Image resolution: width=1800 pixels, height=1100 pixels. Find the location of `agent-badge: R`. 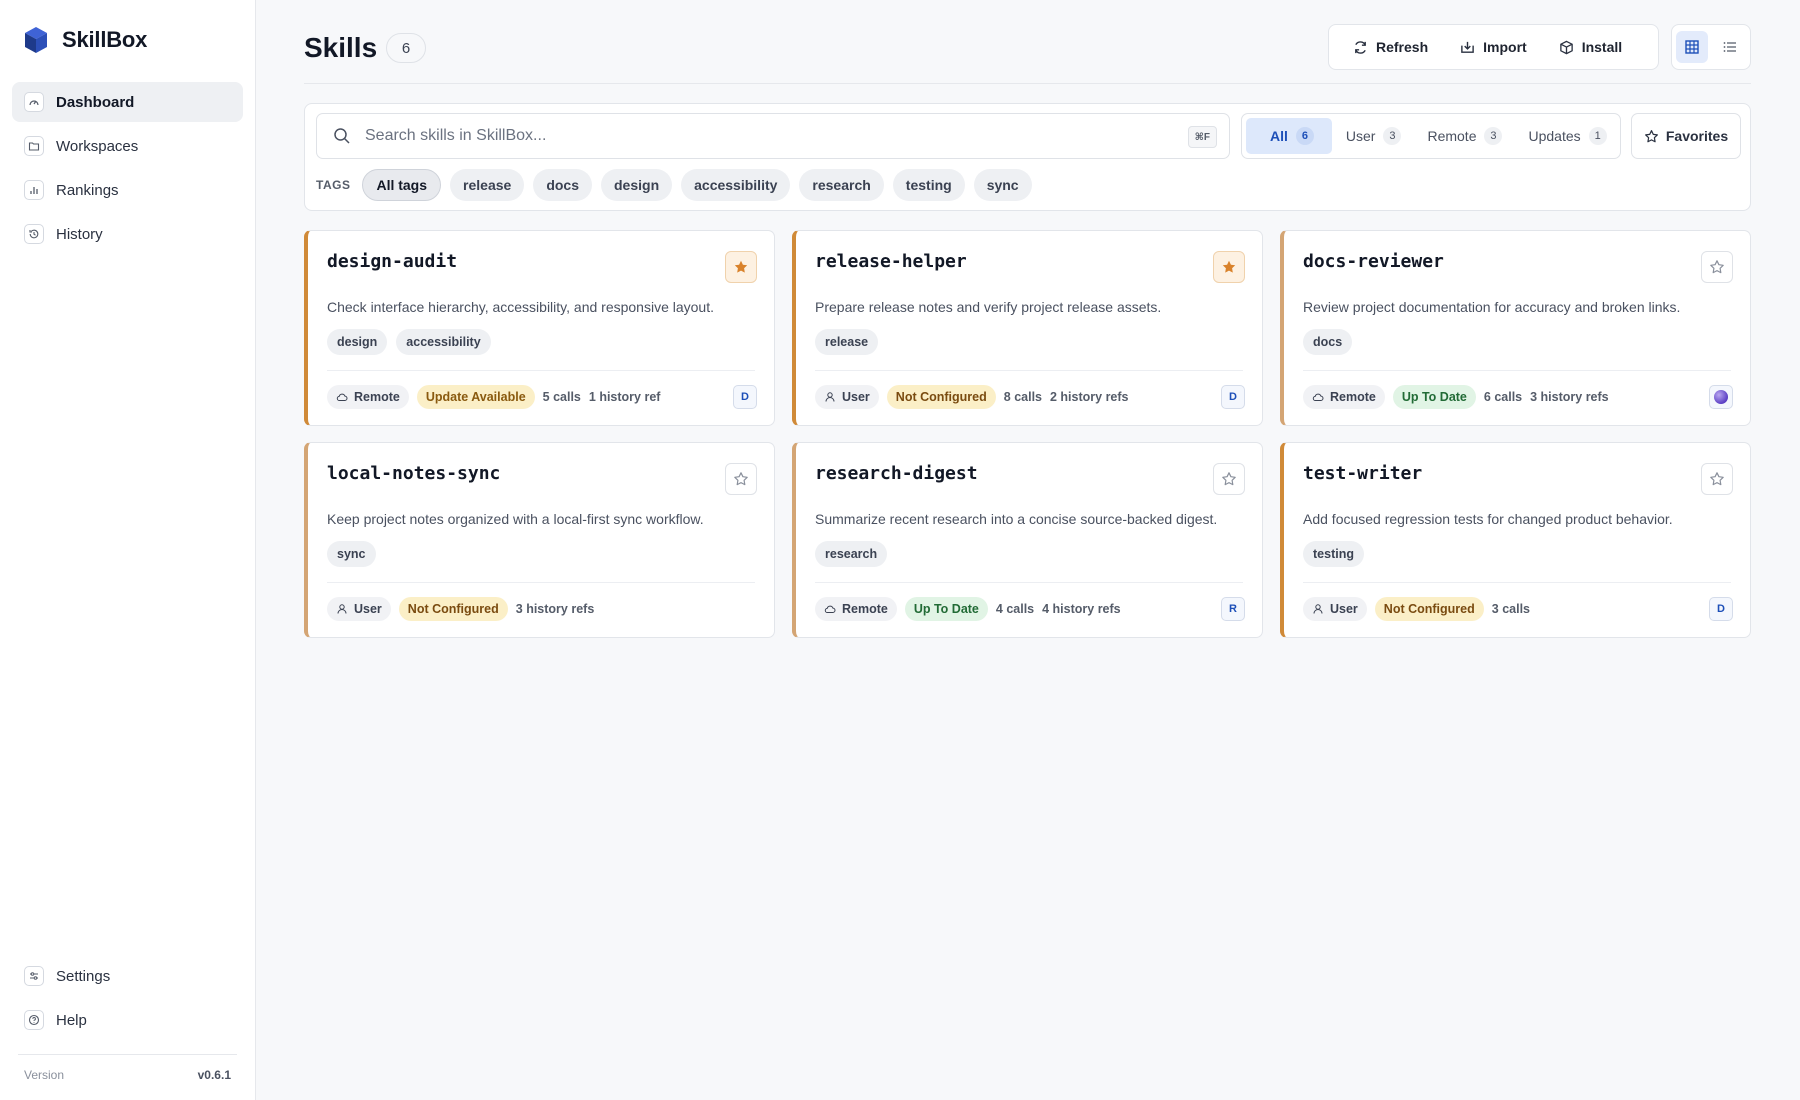

agent-badge: R is located at coordinates (1233, 609).